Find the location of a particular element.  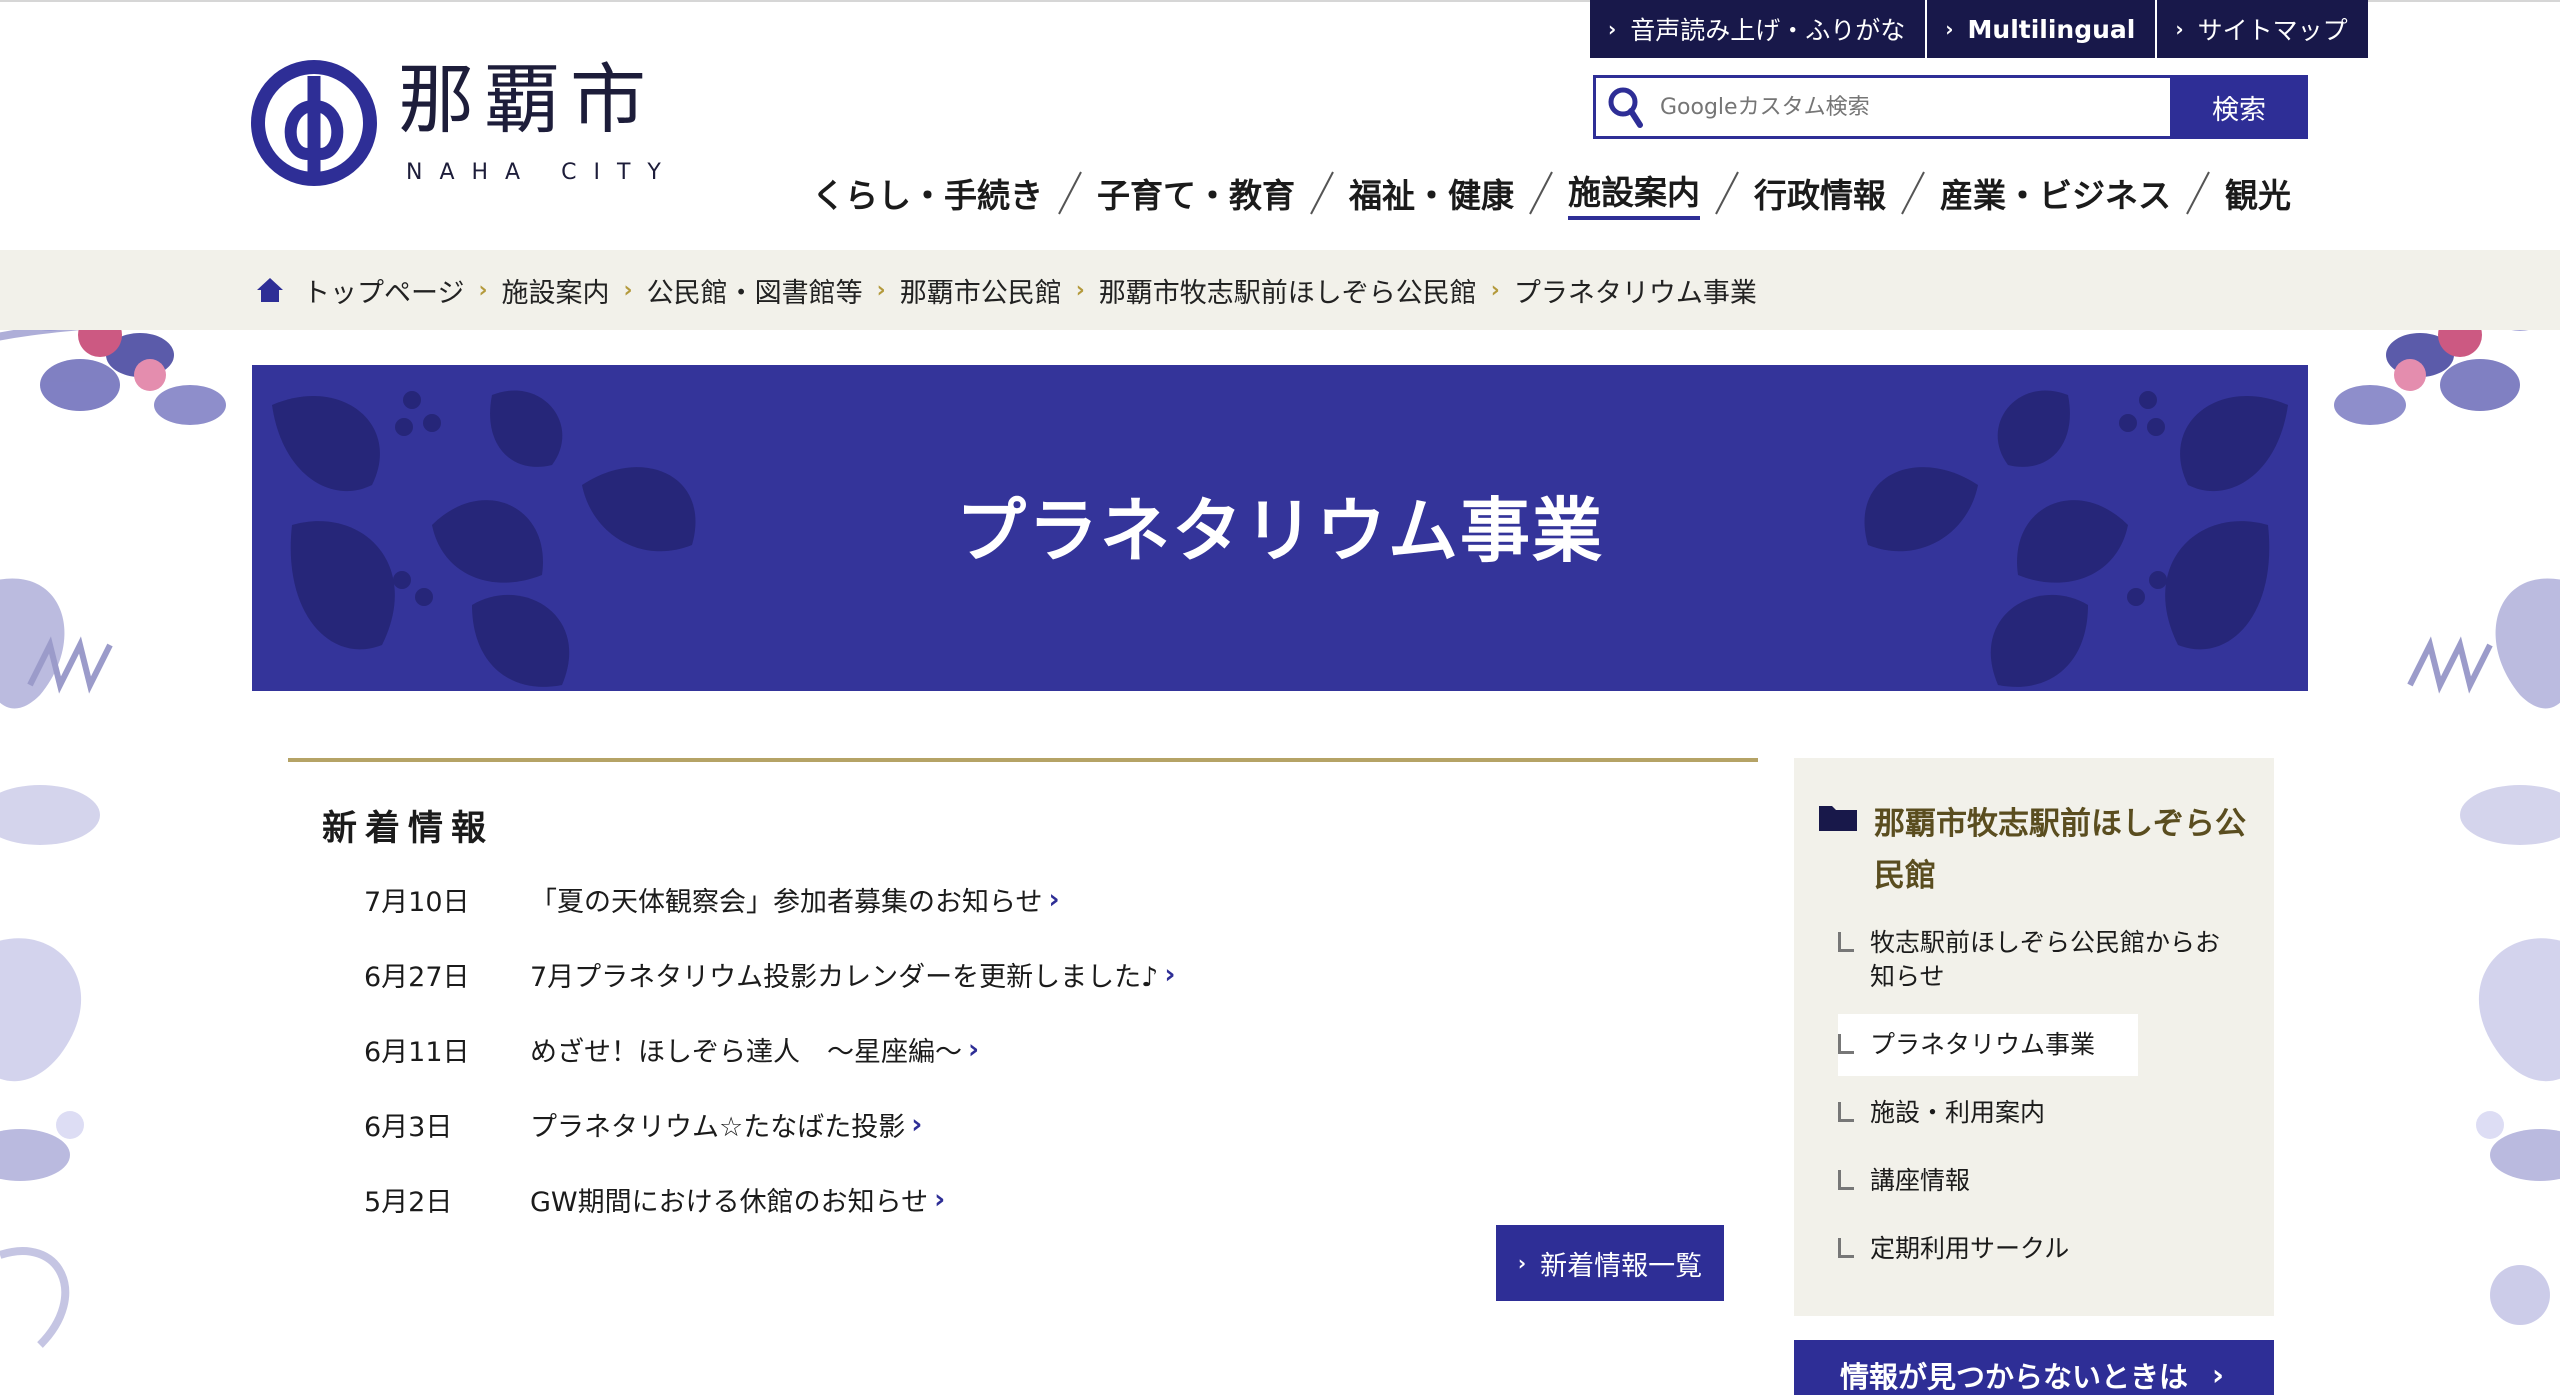

not-found-label: 情報が見つからないときは is located at coordinates (2014, 1377).